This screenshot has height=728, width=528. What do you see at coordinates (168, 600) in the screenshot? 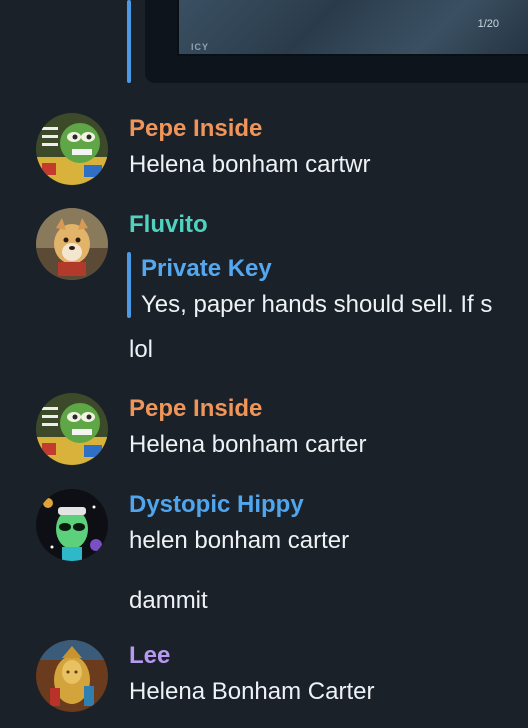
I see `message-text-followup: dammit` at bounding box center [168, 600].